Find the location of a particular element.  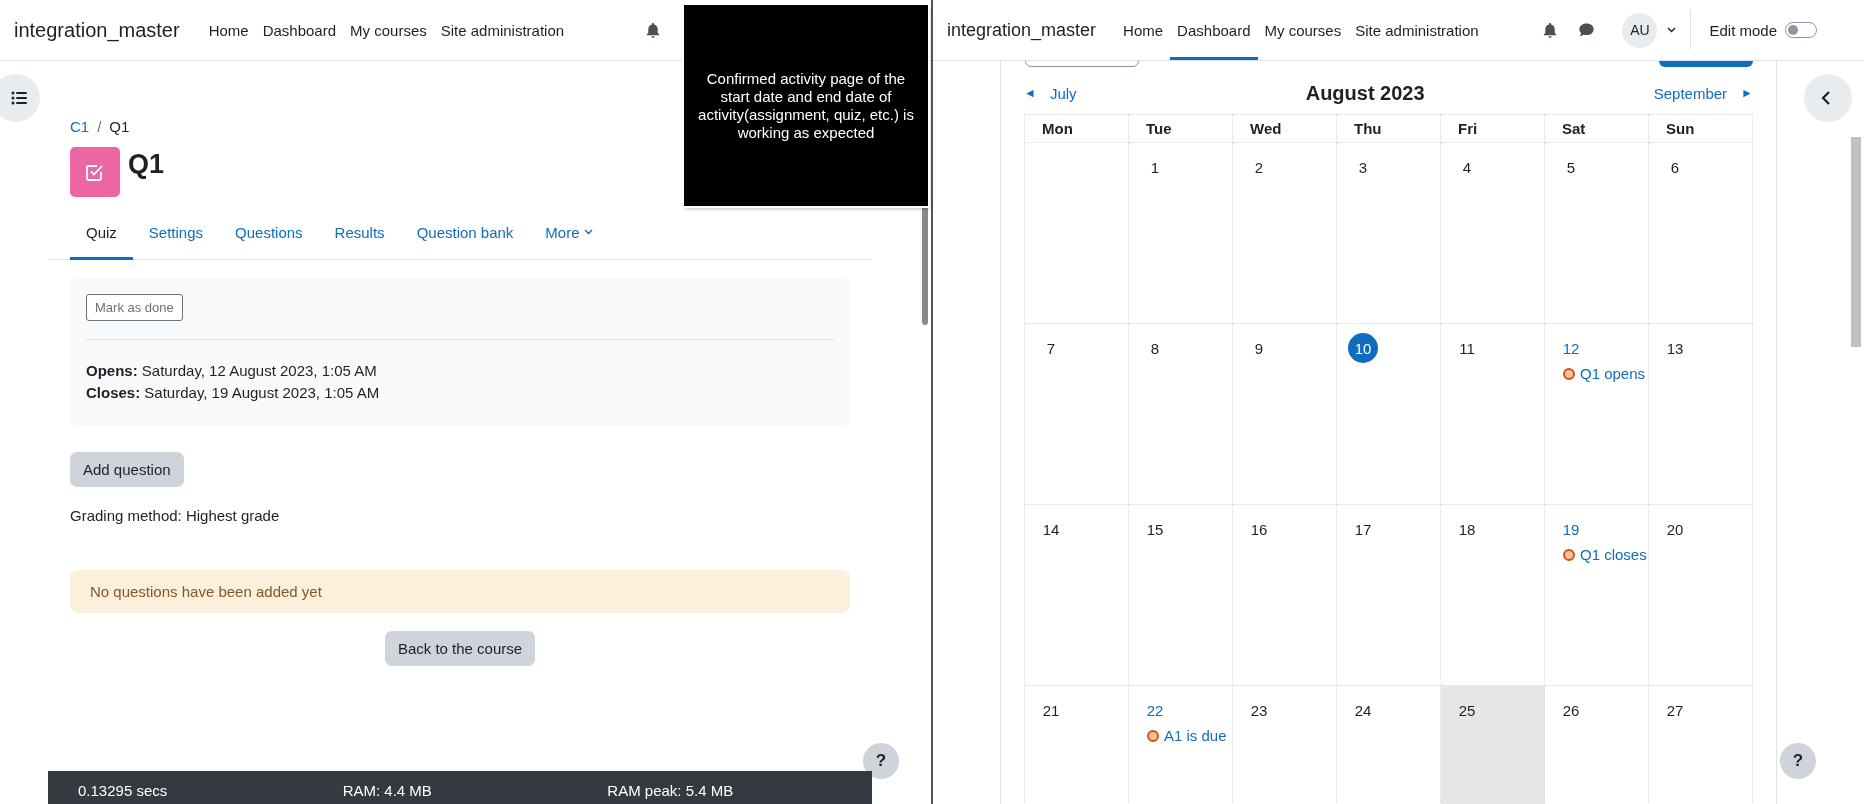

day-number: 11 is located at coordinates (1467, 348).